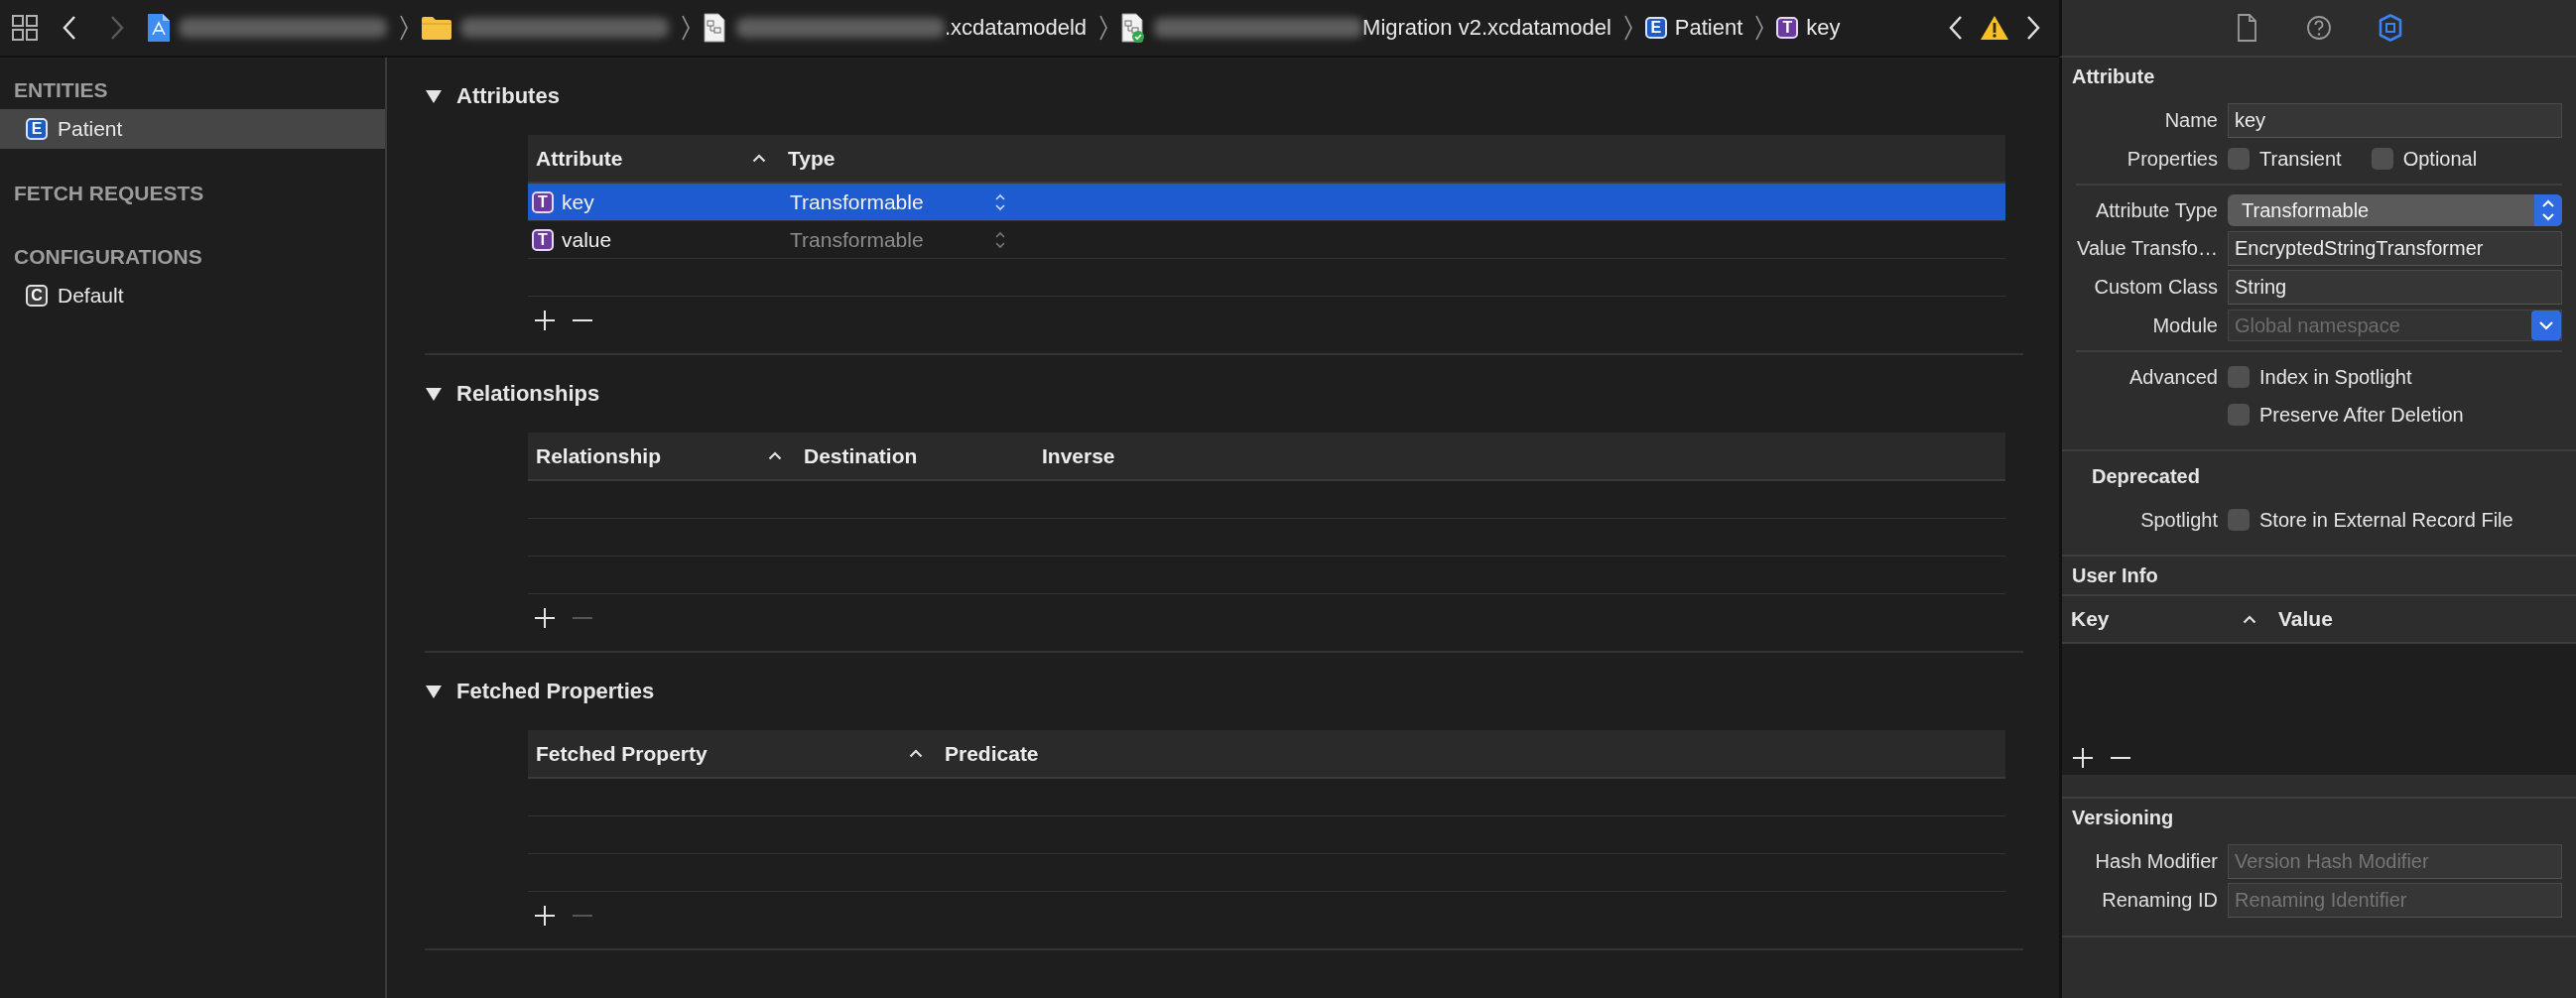  What do you see at coordinates (812, 158) in the screenshot?
I see `column-header: Type` at bounding box center [812, 158].